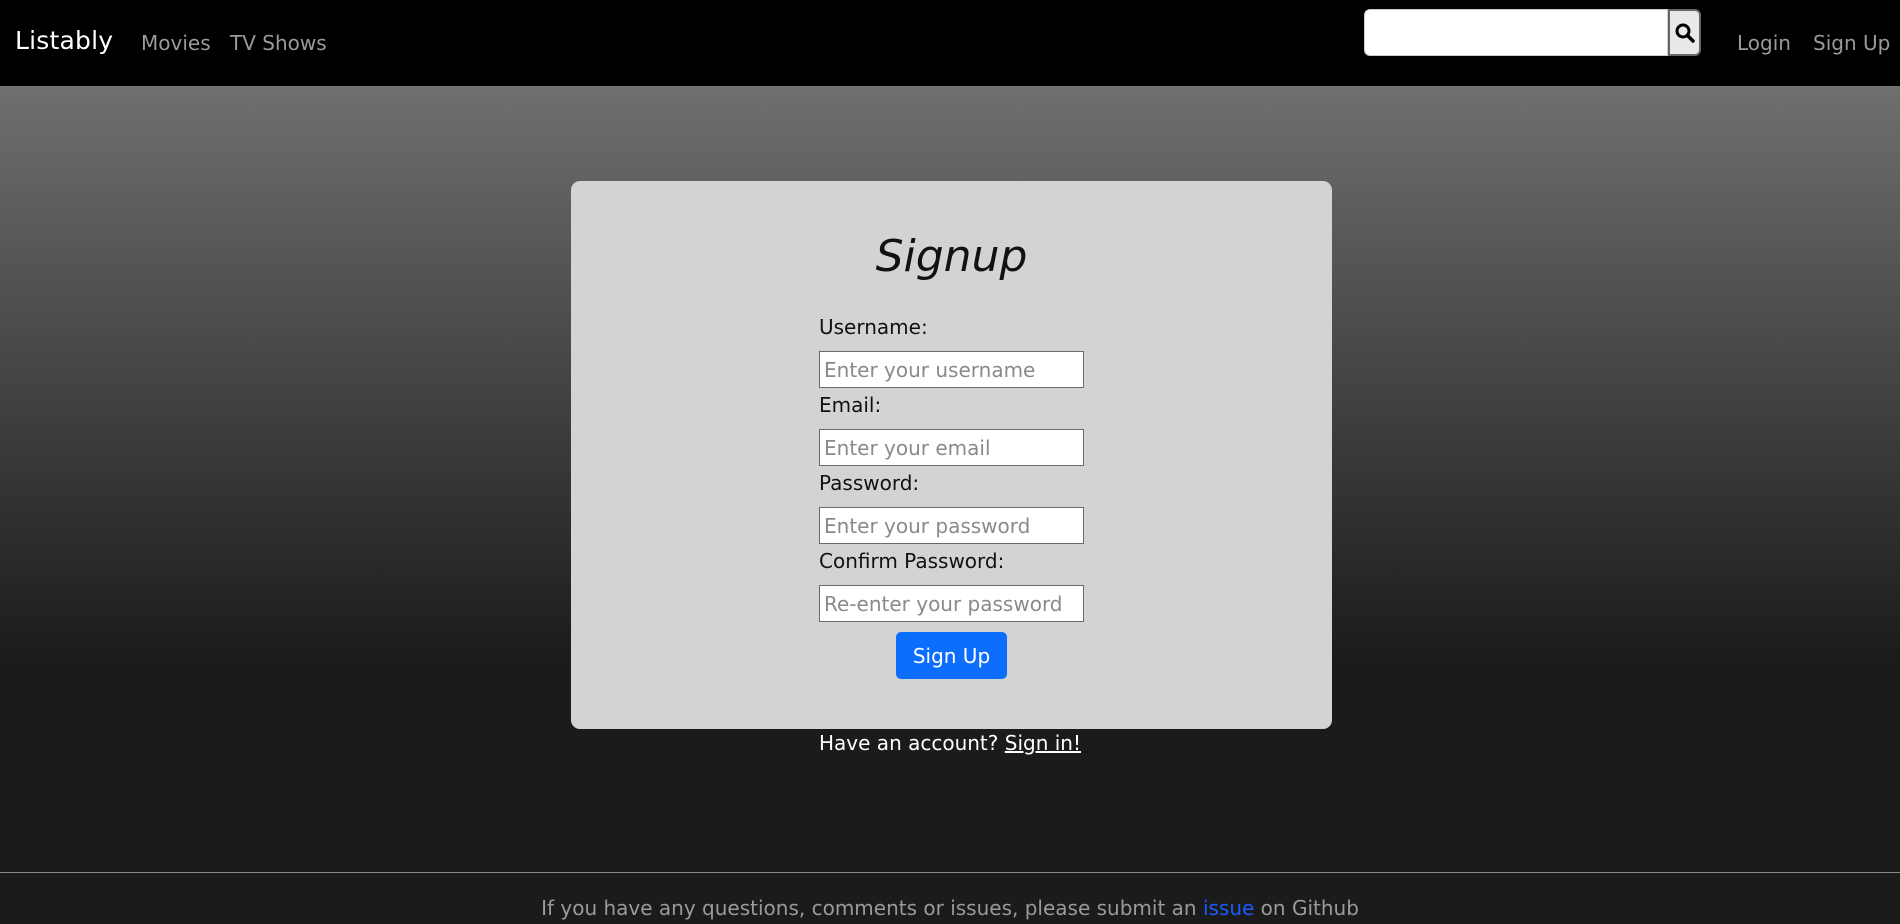 This screenshot has height=924, width=1900. Describe the element at coordinates (850, 405) in the screenshot. I see `email-label: Email:` at that location.